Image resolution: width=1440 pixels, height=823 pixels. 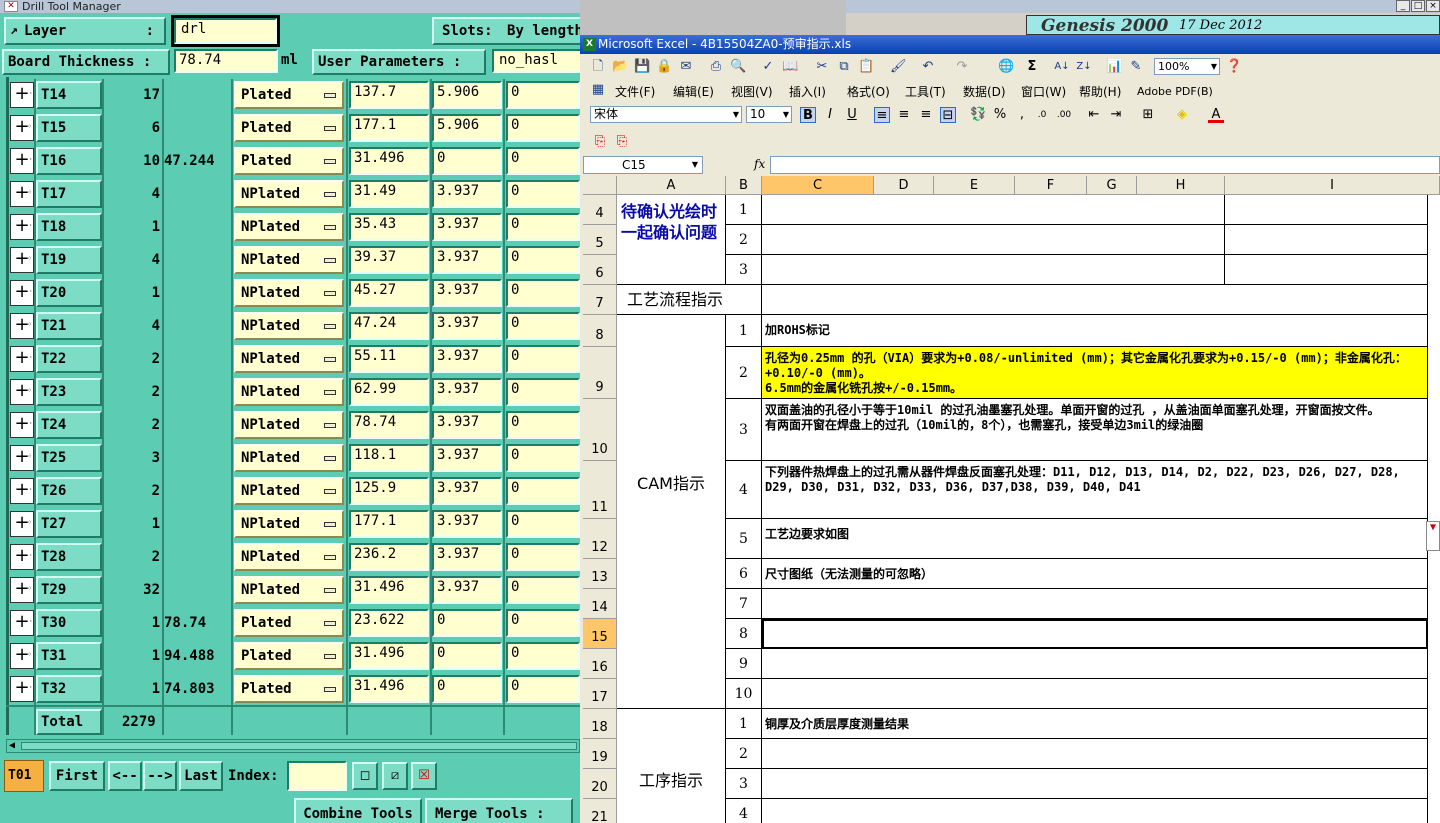 I want to click on merge-center-icon: ⊟, so click(x=948, y=115).